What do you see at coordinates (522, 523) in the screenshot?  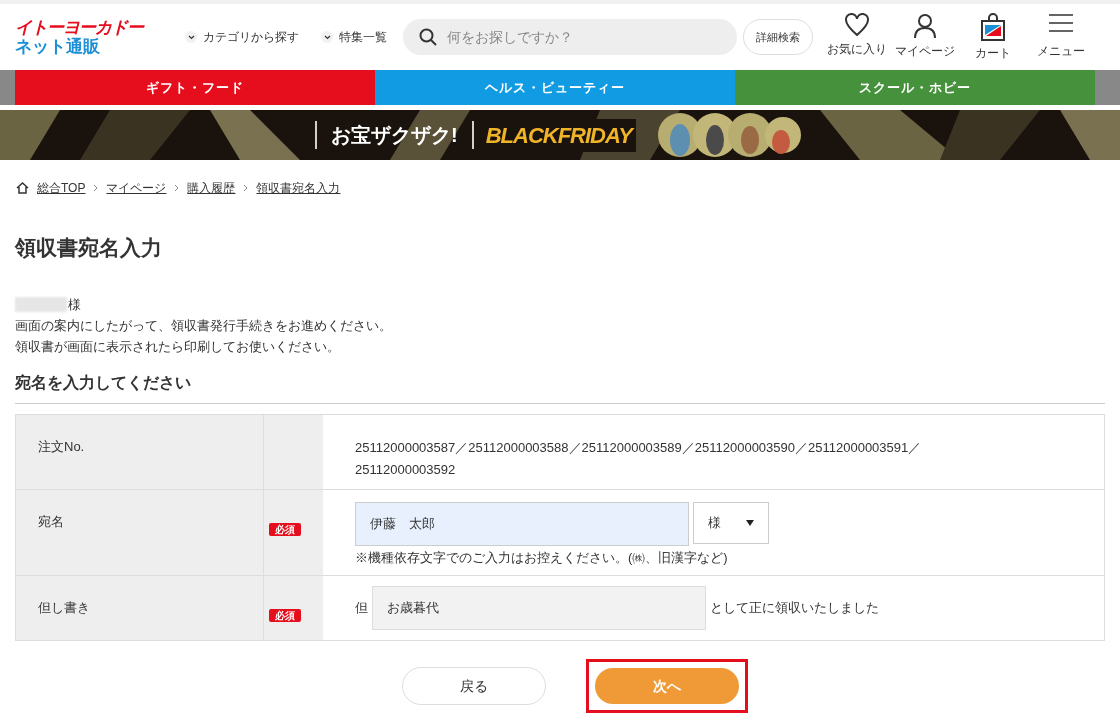 I see `name-input-field: 伊藤 太郎` at bounding box center [522, 523].